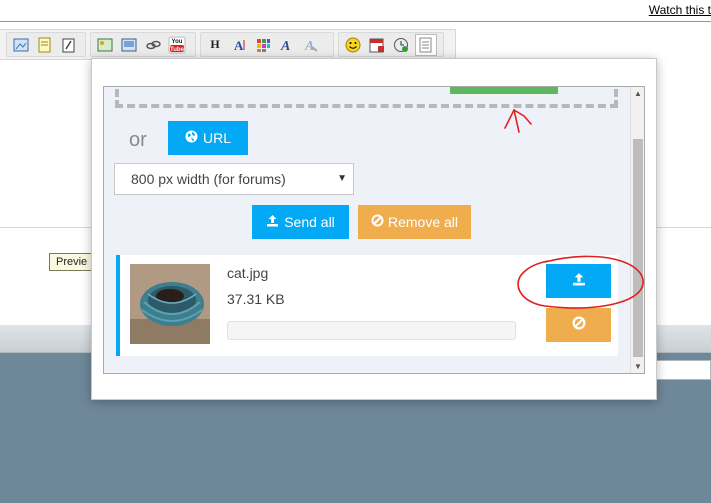  What do you see at coordinates (353, 45) in the screenshot?
I see `smiley-icon` at bounding box center [353, 45].